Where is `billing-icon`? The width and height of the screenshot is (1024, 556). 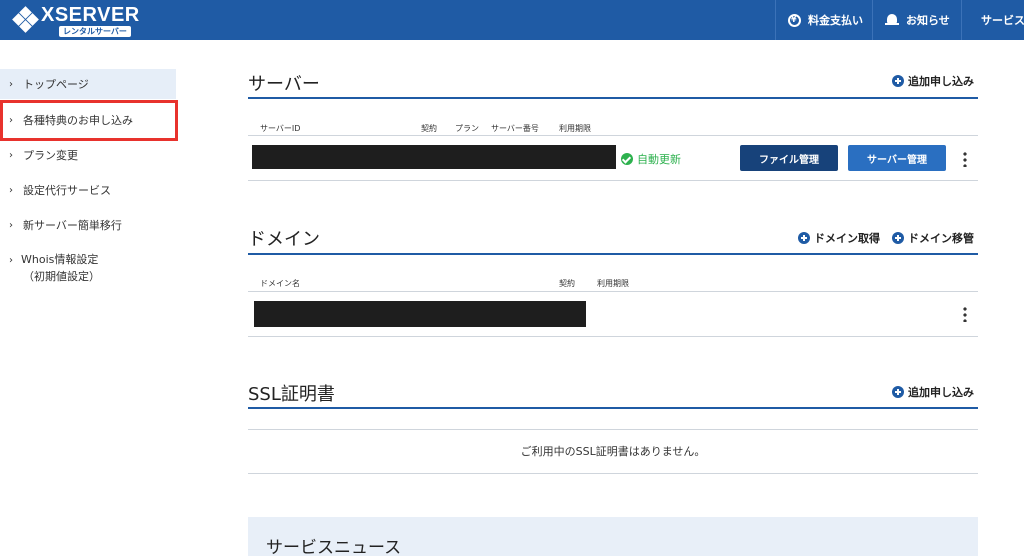 billing-icon is located at coordinates (794, 20).